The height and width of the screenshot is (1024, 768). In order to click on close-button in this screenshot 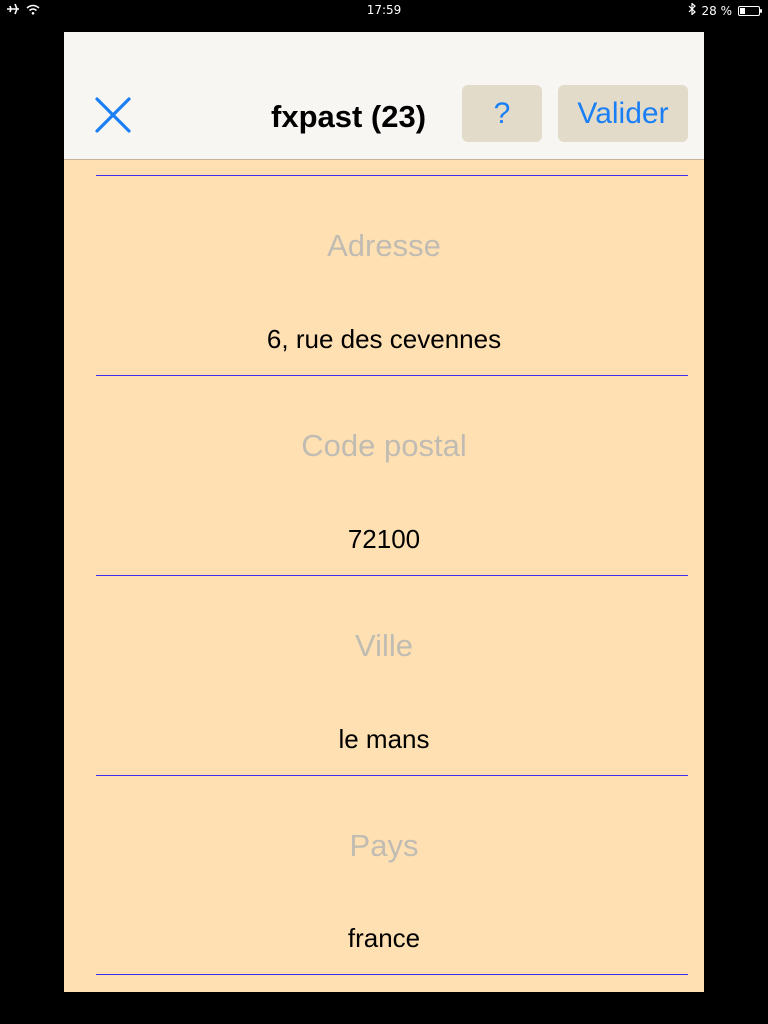, I will do `click(113, 115)`.